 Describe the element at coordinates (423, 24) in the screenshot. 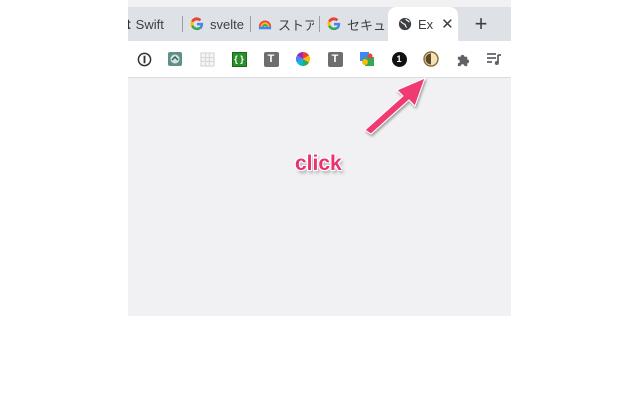

I see `tab-extension-active: Ex ✕` at that location.